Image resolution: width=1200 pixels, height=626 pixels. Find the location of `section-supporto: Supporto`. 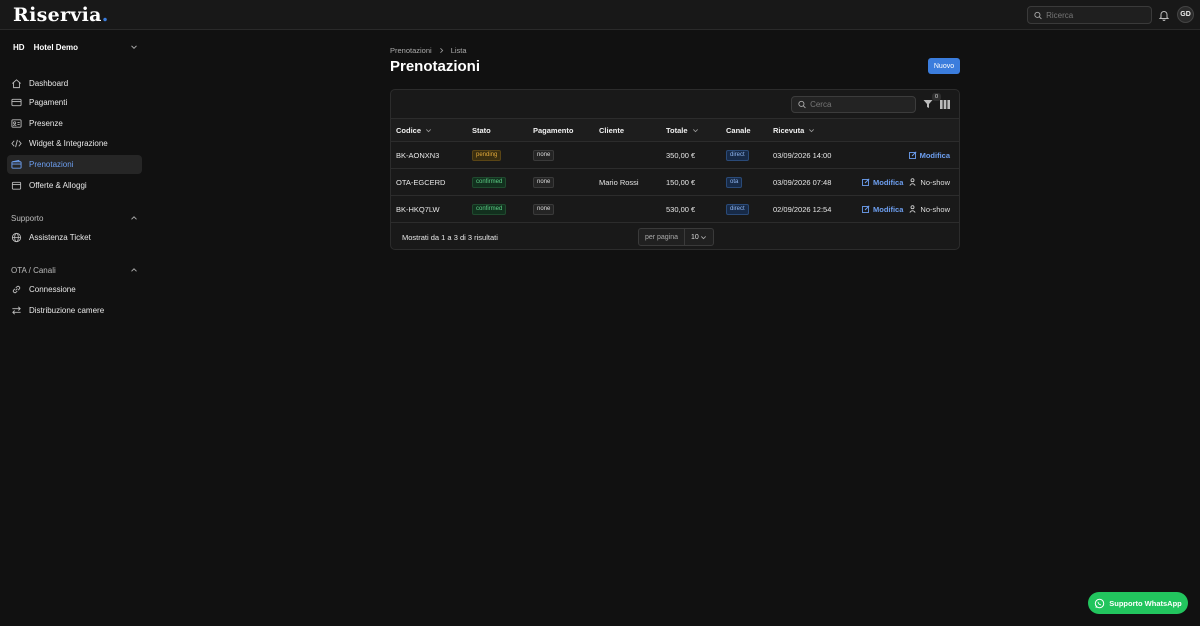

section-supporto: Supporto is located at coordinates (74, 218).